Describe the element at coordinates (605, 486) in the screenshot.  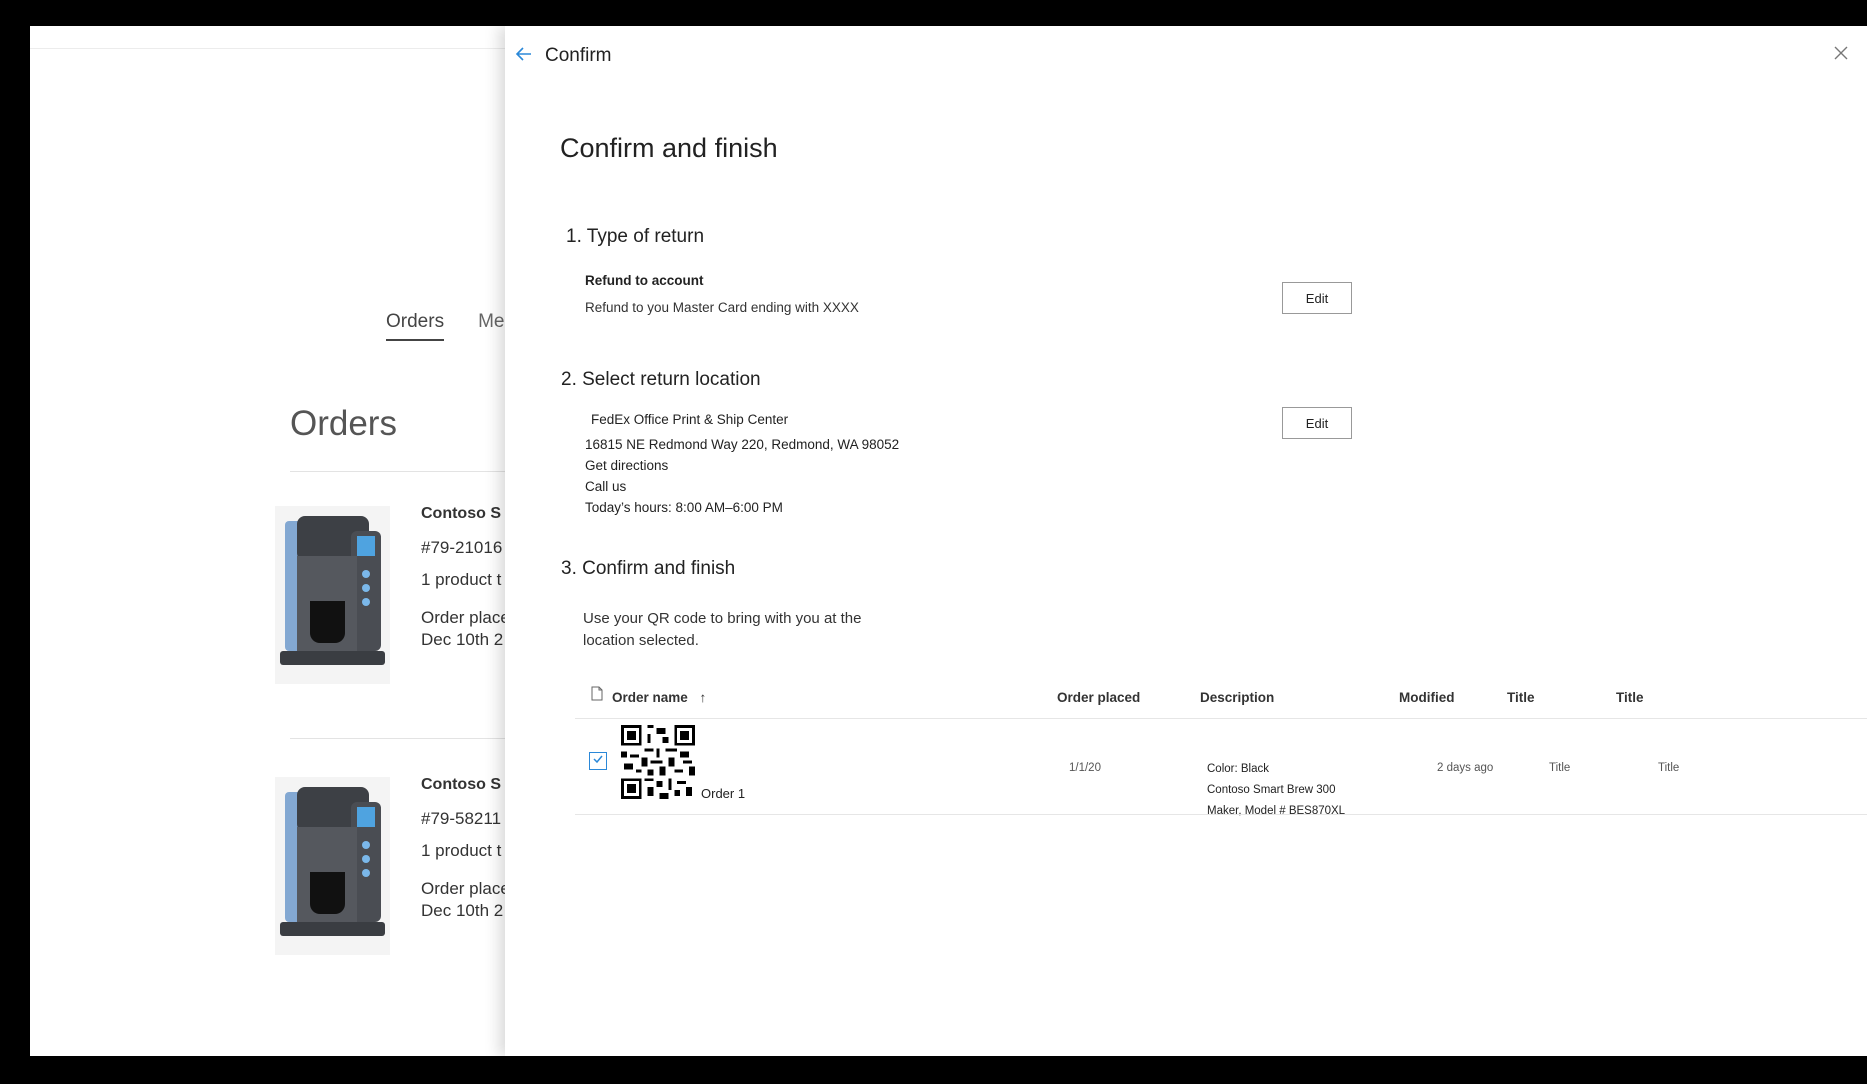
I see `call-us-link: Call us` at that location.